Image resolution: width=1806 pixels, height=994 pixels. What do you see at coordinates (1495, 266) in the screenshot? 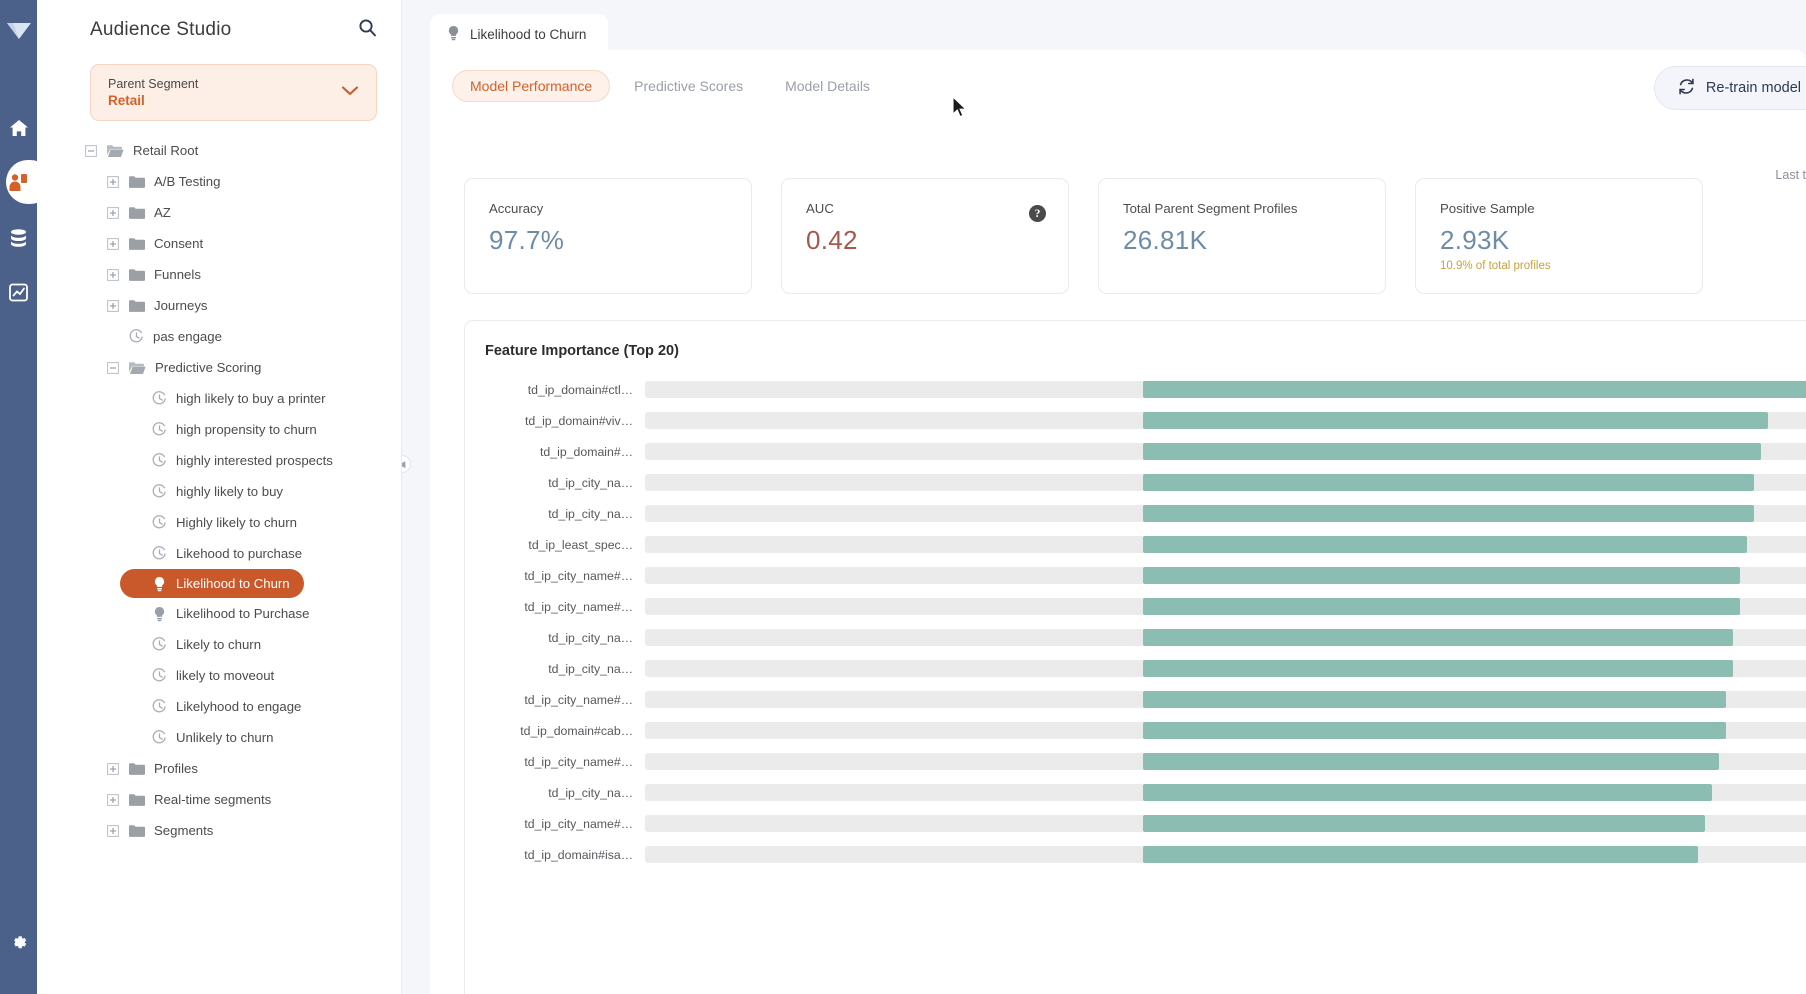
I see `metric-subtext: 10.9% of total profiles` at bounding box center [1495, 266].